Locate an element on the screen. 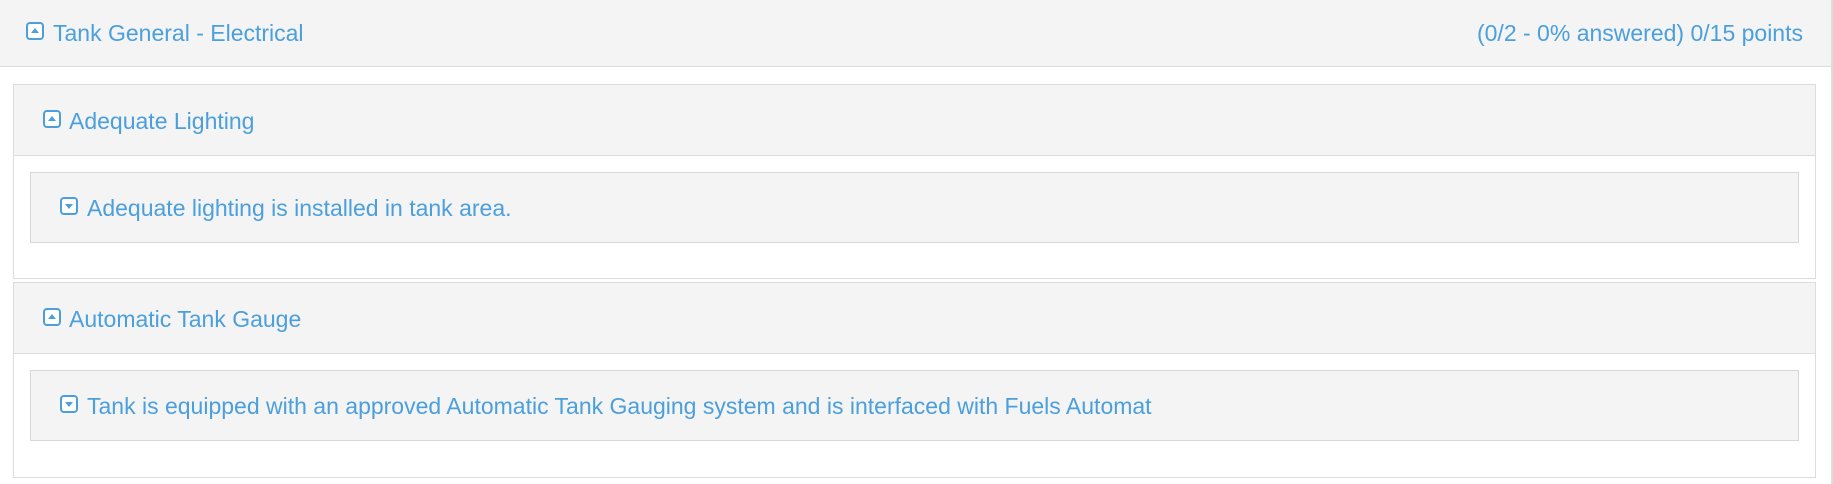 This screenshot has width=1833, height=484. section-header: Automatic Tank Gauge is located at coordinates (914, 318).